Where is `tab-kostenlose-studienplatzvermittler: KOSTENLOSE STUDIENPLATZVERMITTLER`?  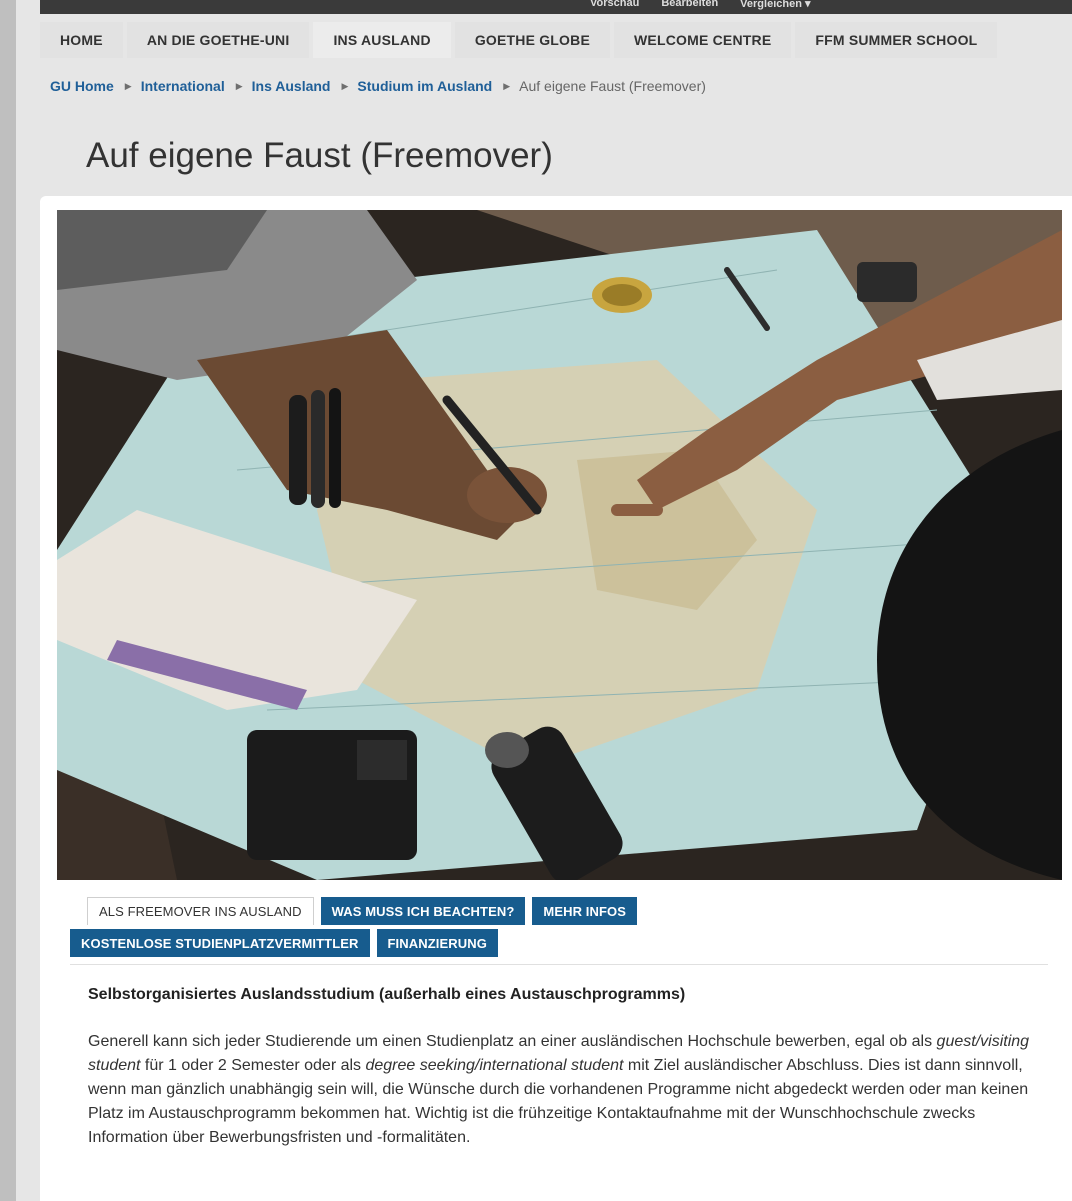 tab-kostenlose-studienplatzvermittler: KOSTENLOSE STUDIENPLATZVERMITTLER is located at coordinates (220, 943).